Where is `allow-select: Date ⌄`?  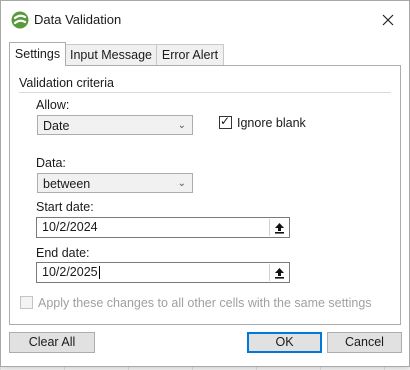 allow-select: Date ⌄ is located at coordinates (115, 125).